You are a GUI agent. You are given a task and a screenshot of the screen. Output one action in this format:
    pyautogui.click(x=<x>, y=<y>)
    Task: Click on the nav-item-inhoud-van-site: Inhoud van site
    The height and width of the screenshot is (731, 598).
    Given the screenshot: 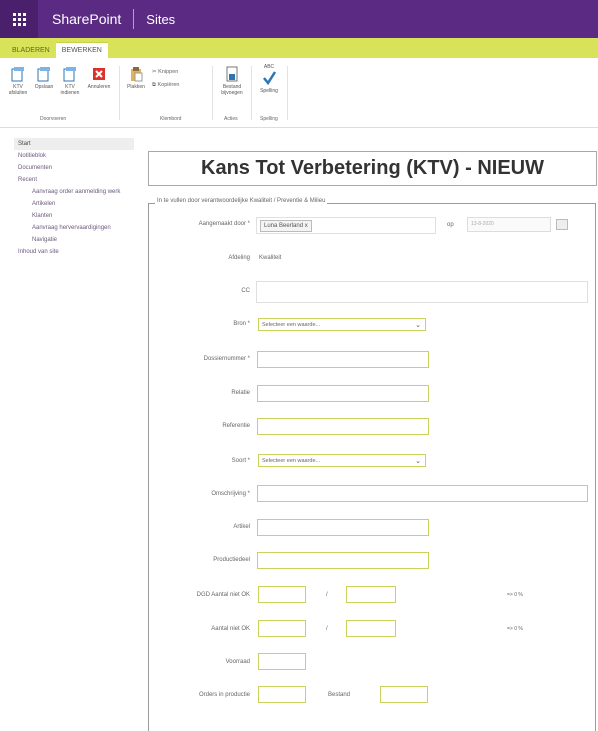 What is the action you would take?
    pyautogui.click(x=74, y=252)
    